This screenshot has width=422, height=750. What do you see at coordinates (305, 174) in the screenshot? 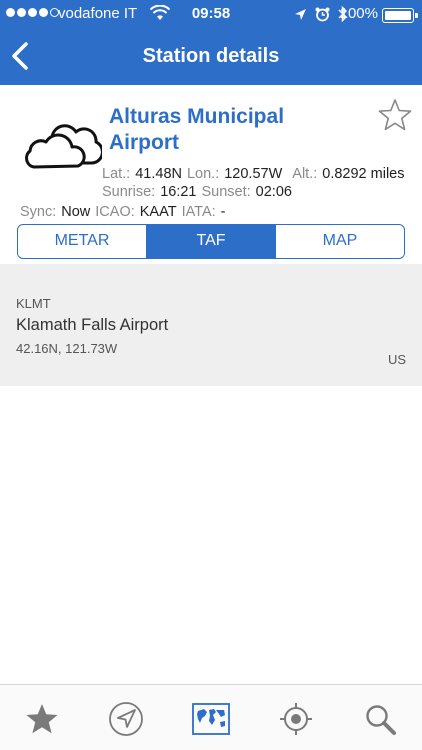
I see `alt-label: Alt.:` at bounding box center [305, 174].